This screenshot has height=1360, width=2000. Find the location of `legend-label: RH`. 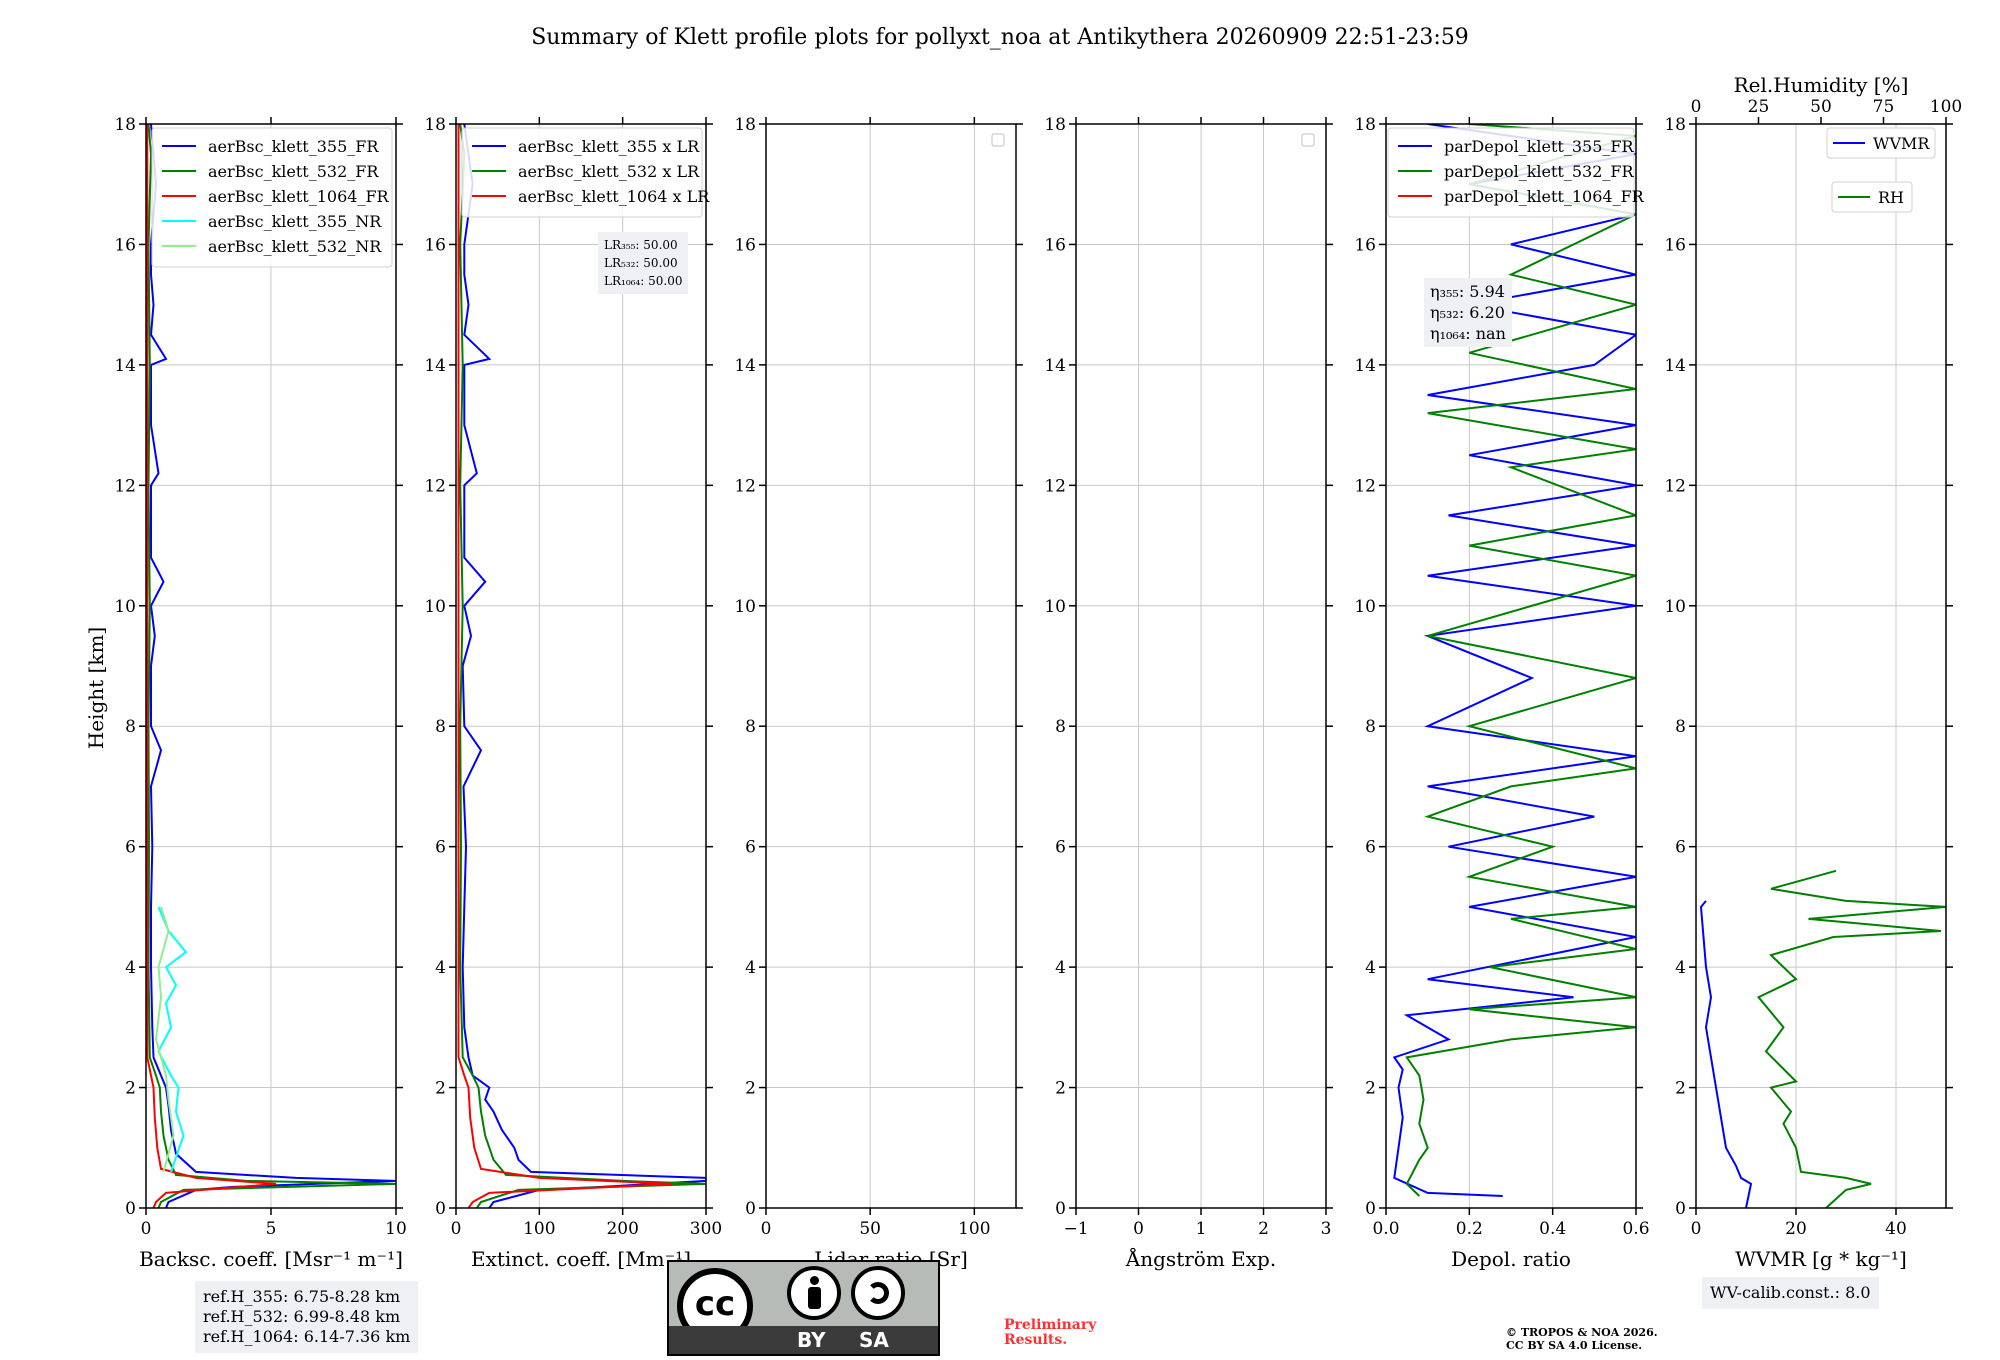

legend-label: RH is located at coordinates (1891, 197).